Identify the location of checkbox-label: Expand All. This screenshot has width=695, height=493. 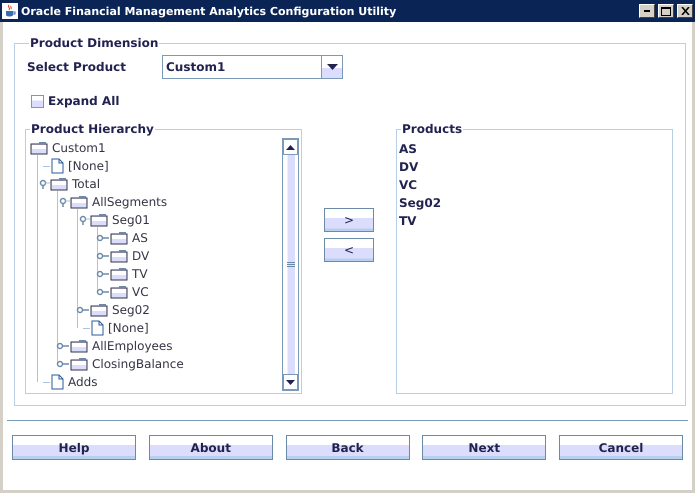
(84, 101).